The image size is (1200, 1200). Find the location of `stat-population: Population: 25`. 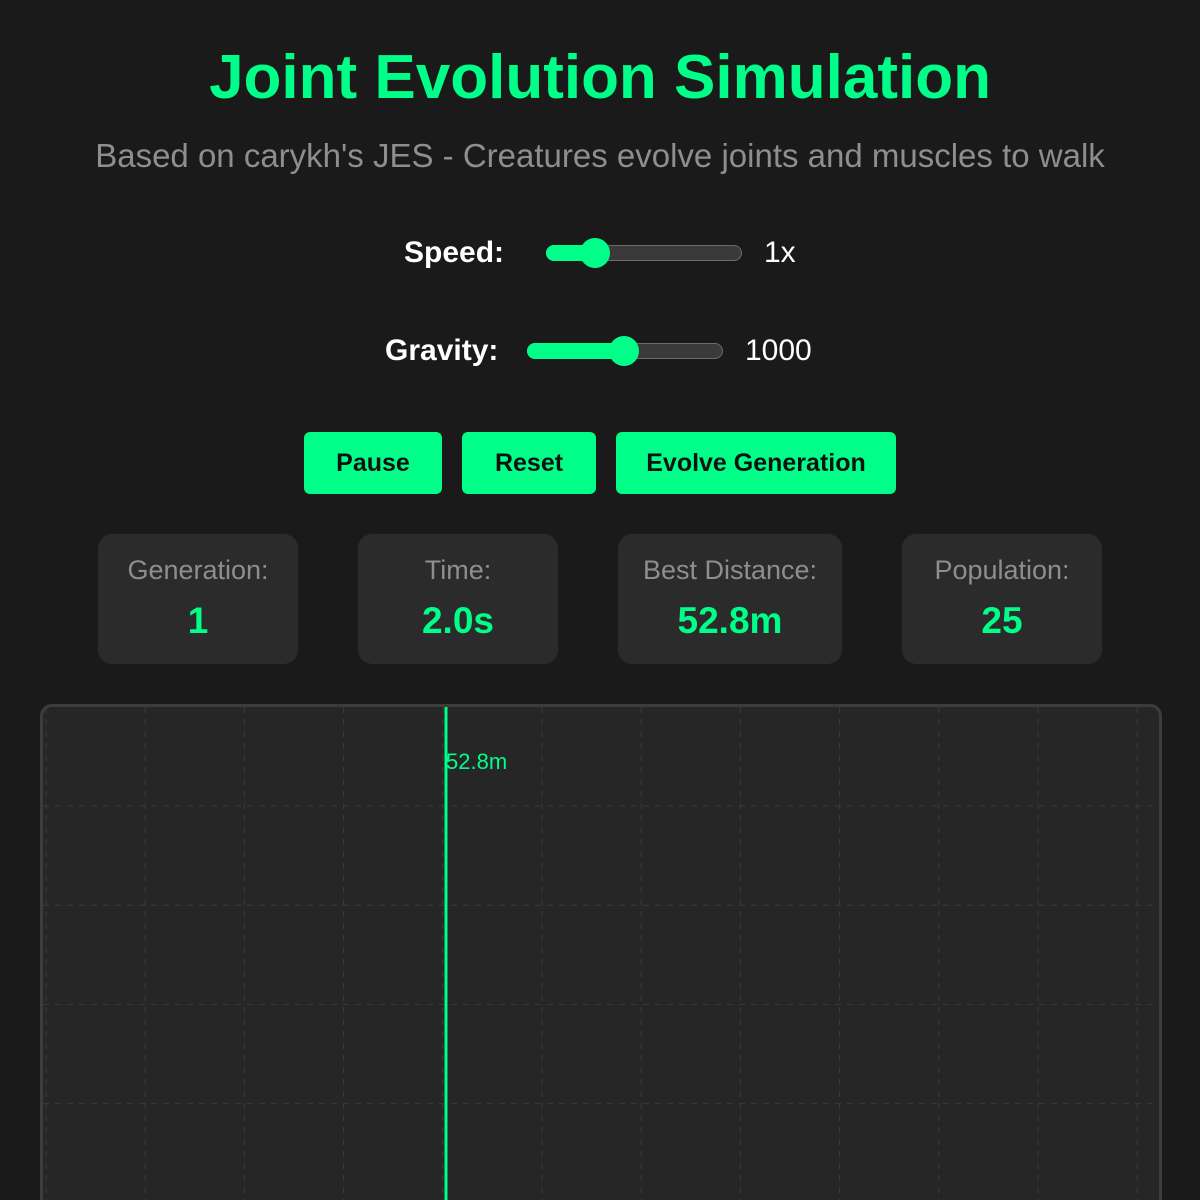

stat-population: Population: 25 is located at coordinates (1002, 599).